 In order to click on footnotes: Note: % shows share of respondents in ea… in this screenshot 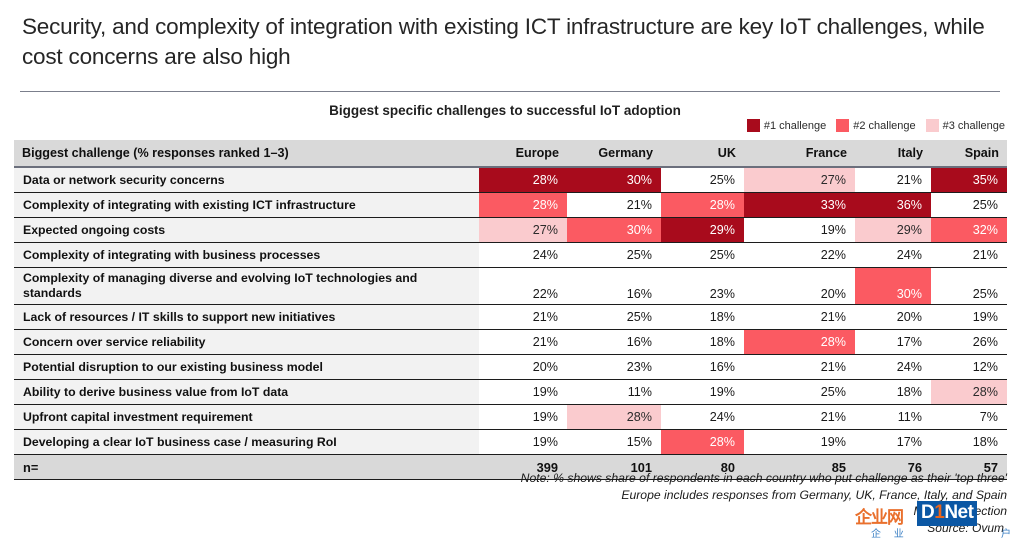, I will do `click(687, 495)`.